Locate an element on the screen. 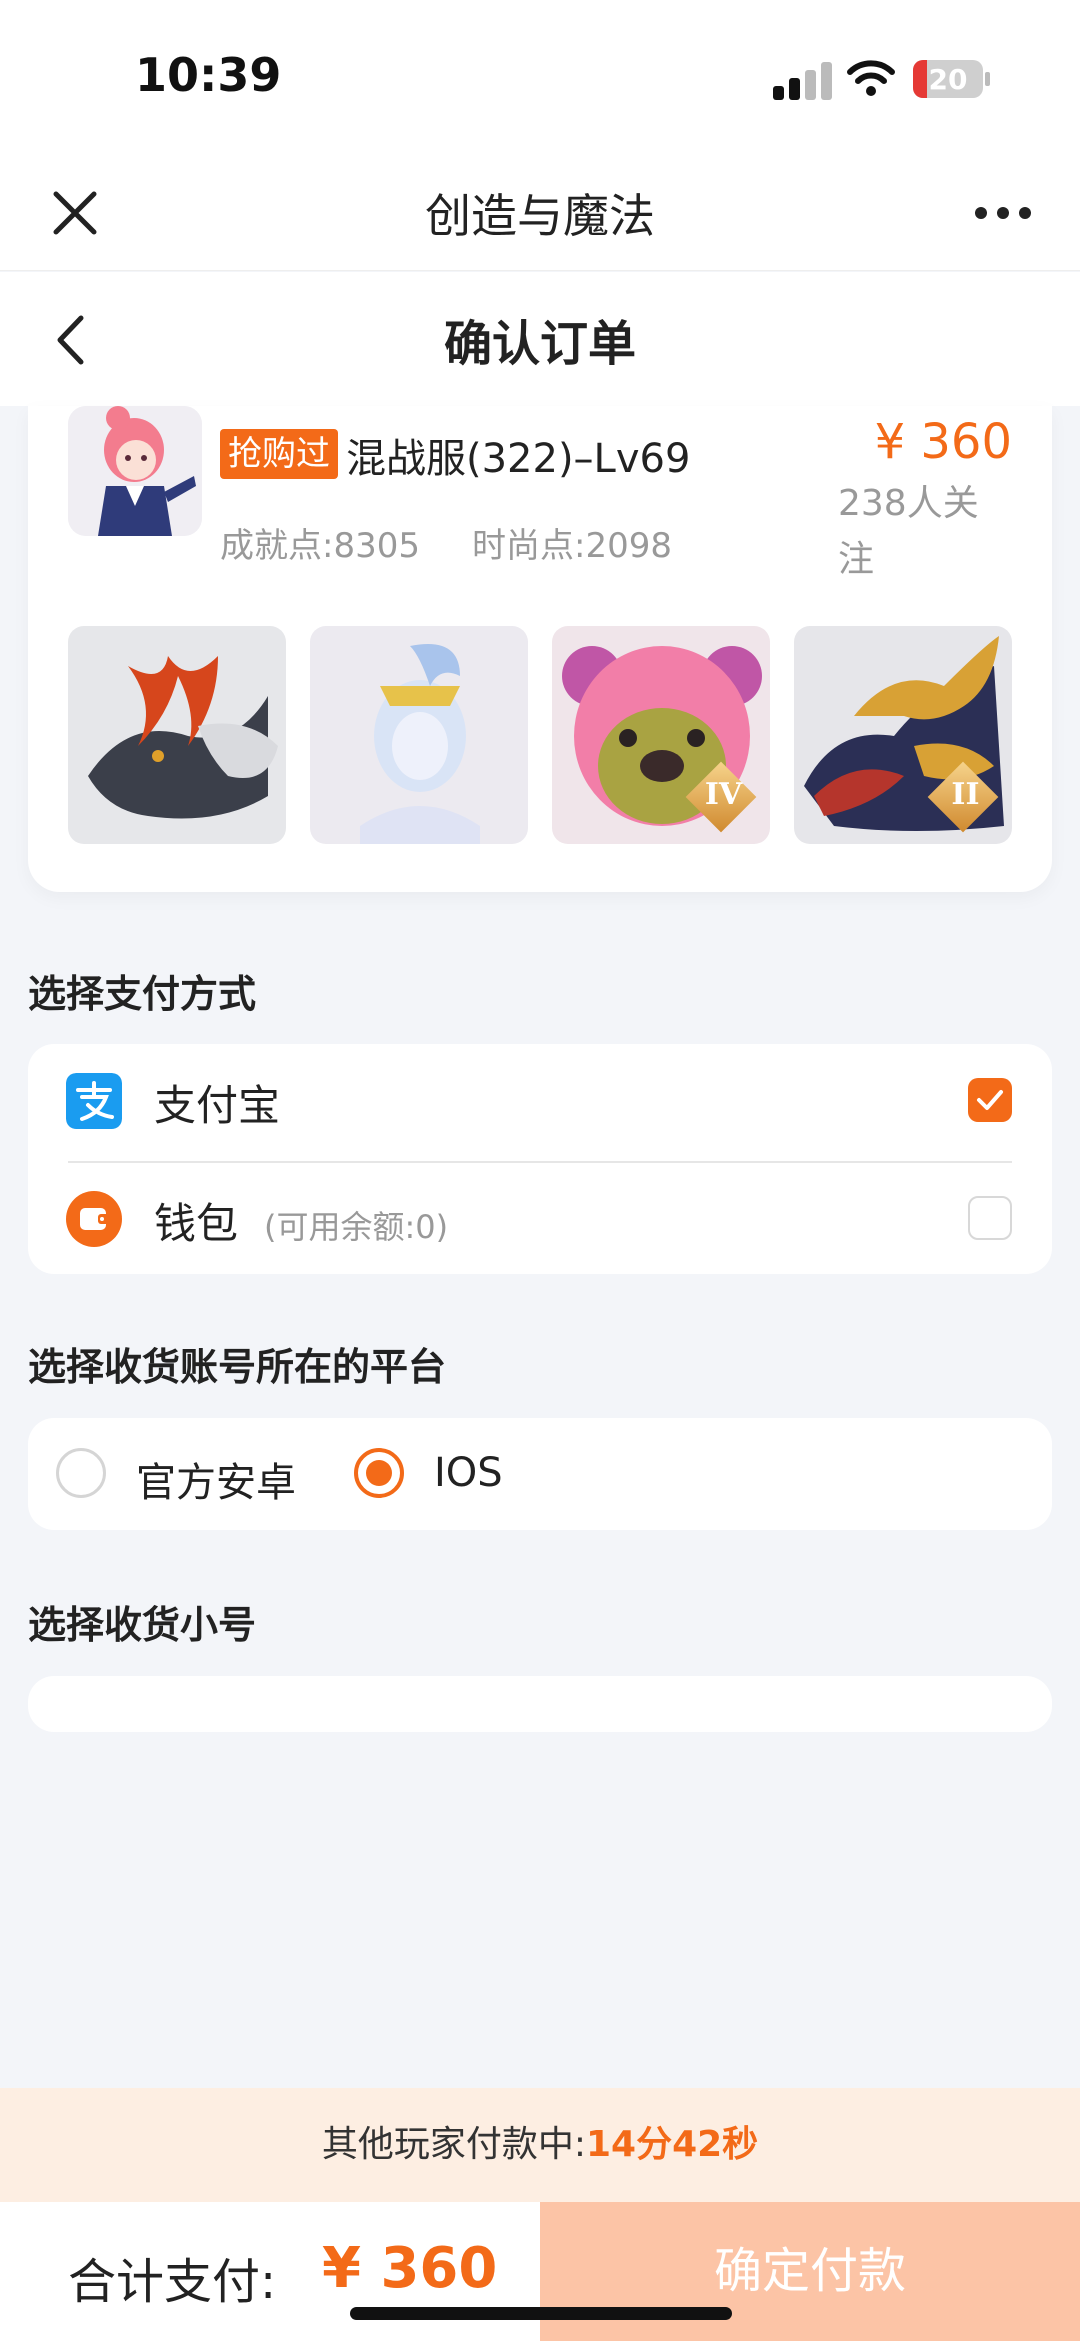 The height and width of the screenshot is (2341, 1080). wallet-label: 钱包 (可用余额:0) is located at coordinates (301, 1223).